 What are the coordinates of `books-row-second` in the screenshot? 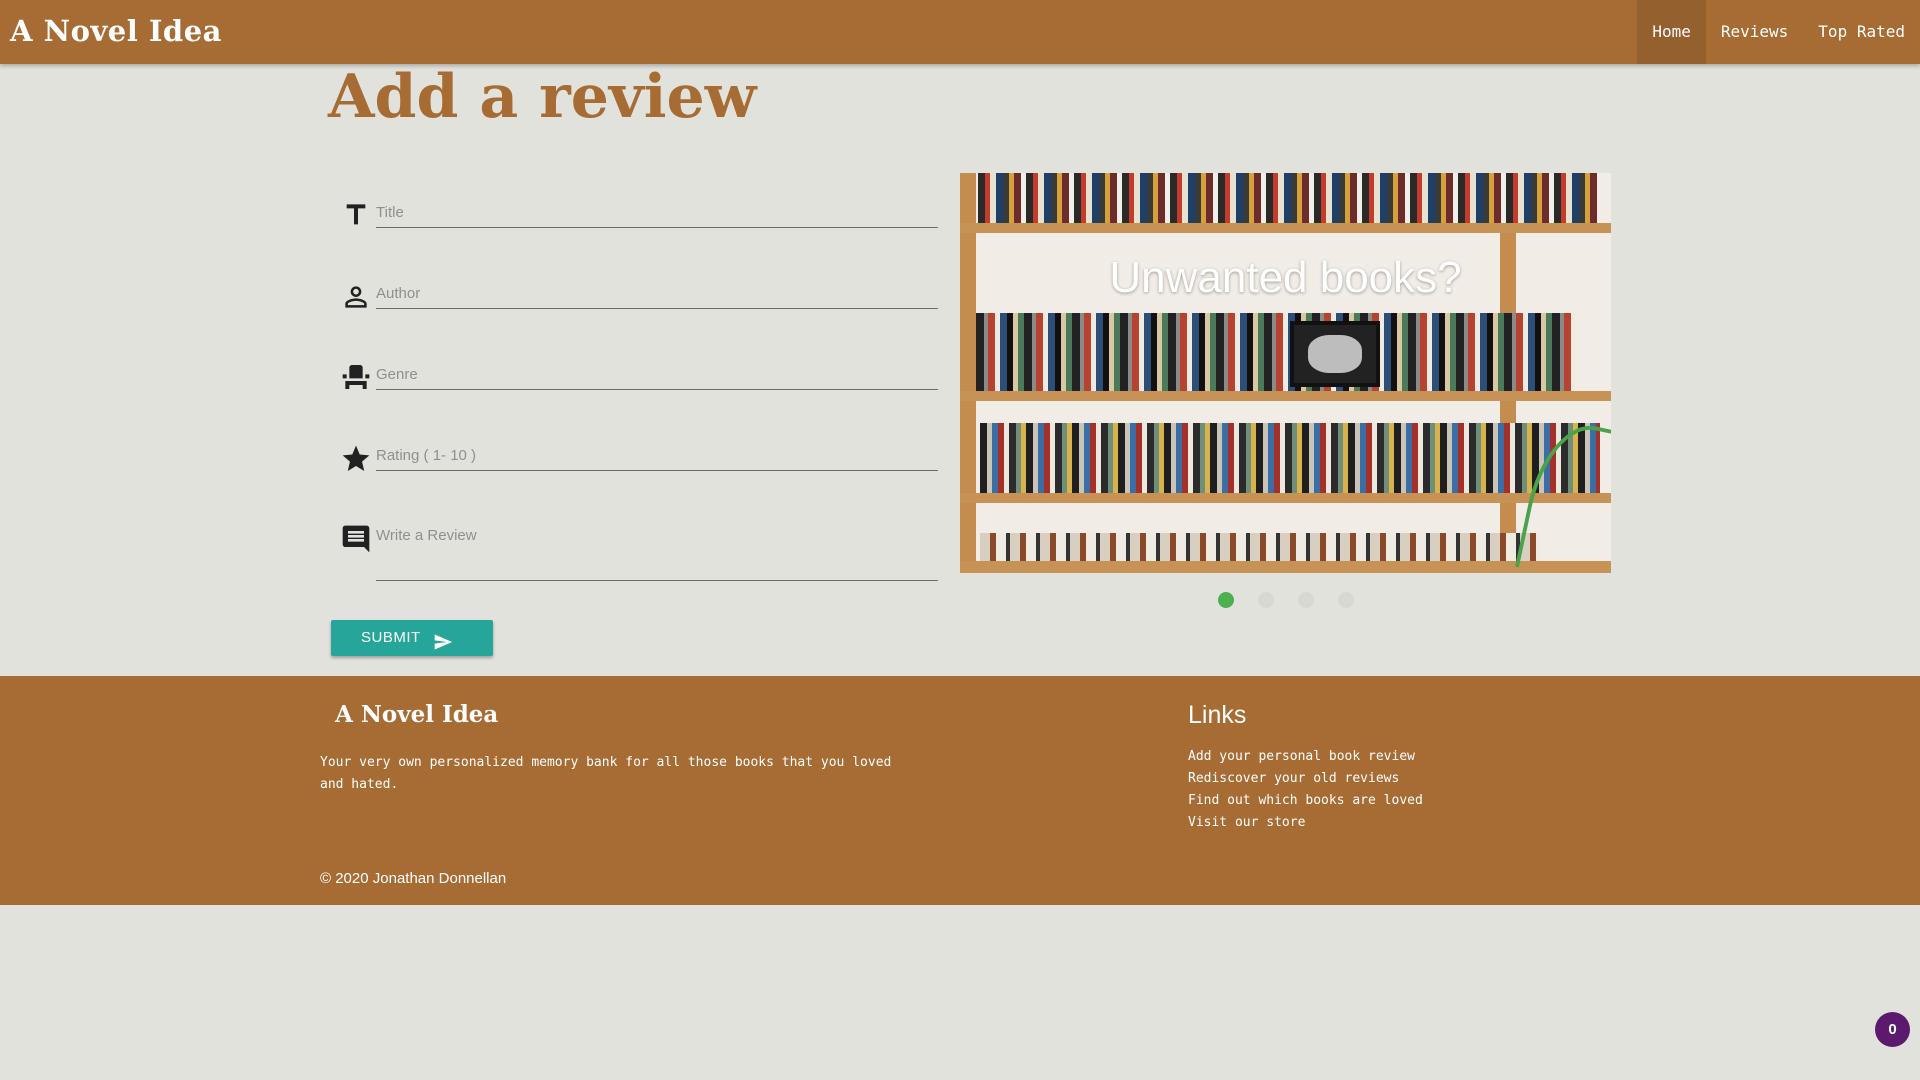 It's located at (1276, 352).